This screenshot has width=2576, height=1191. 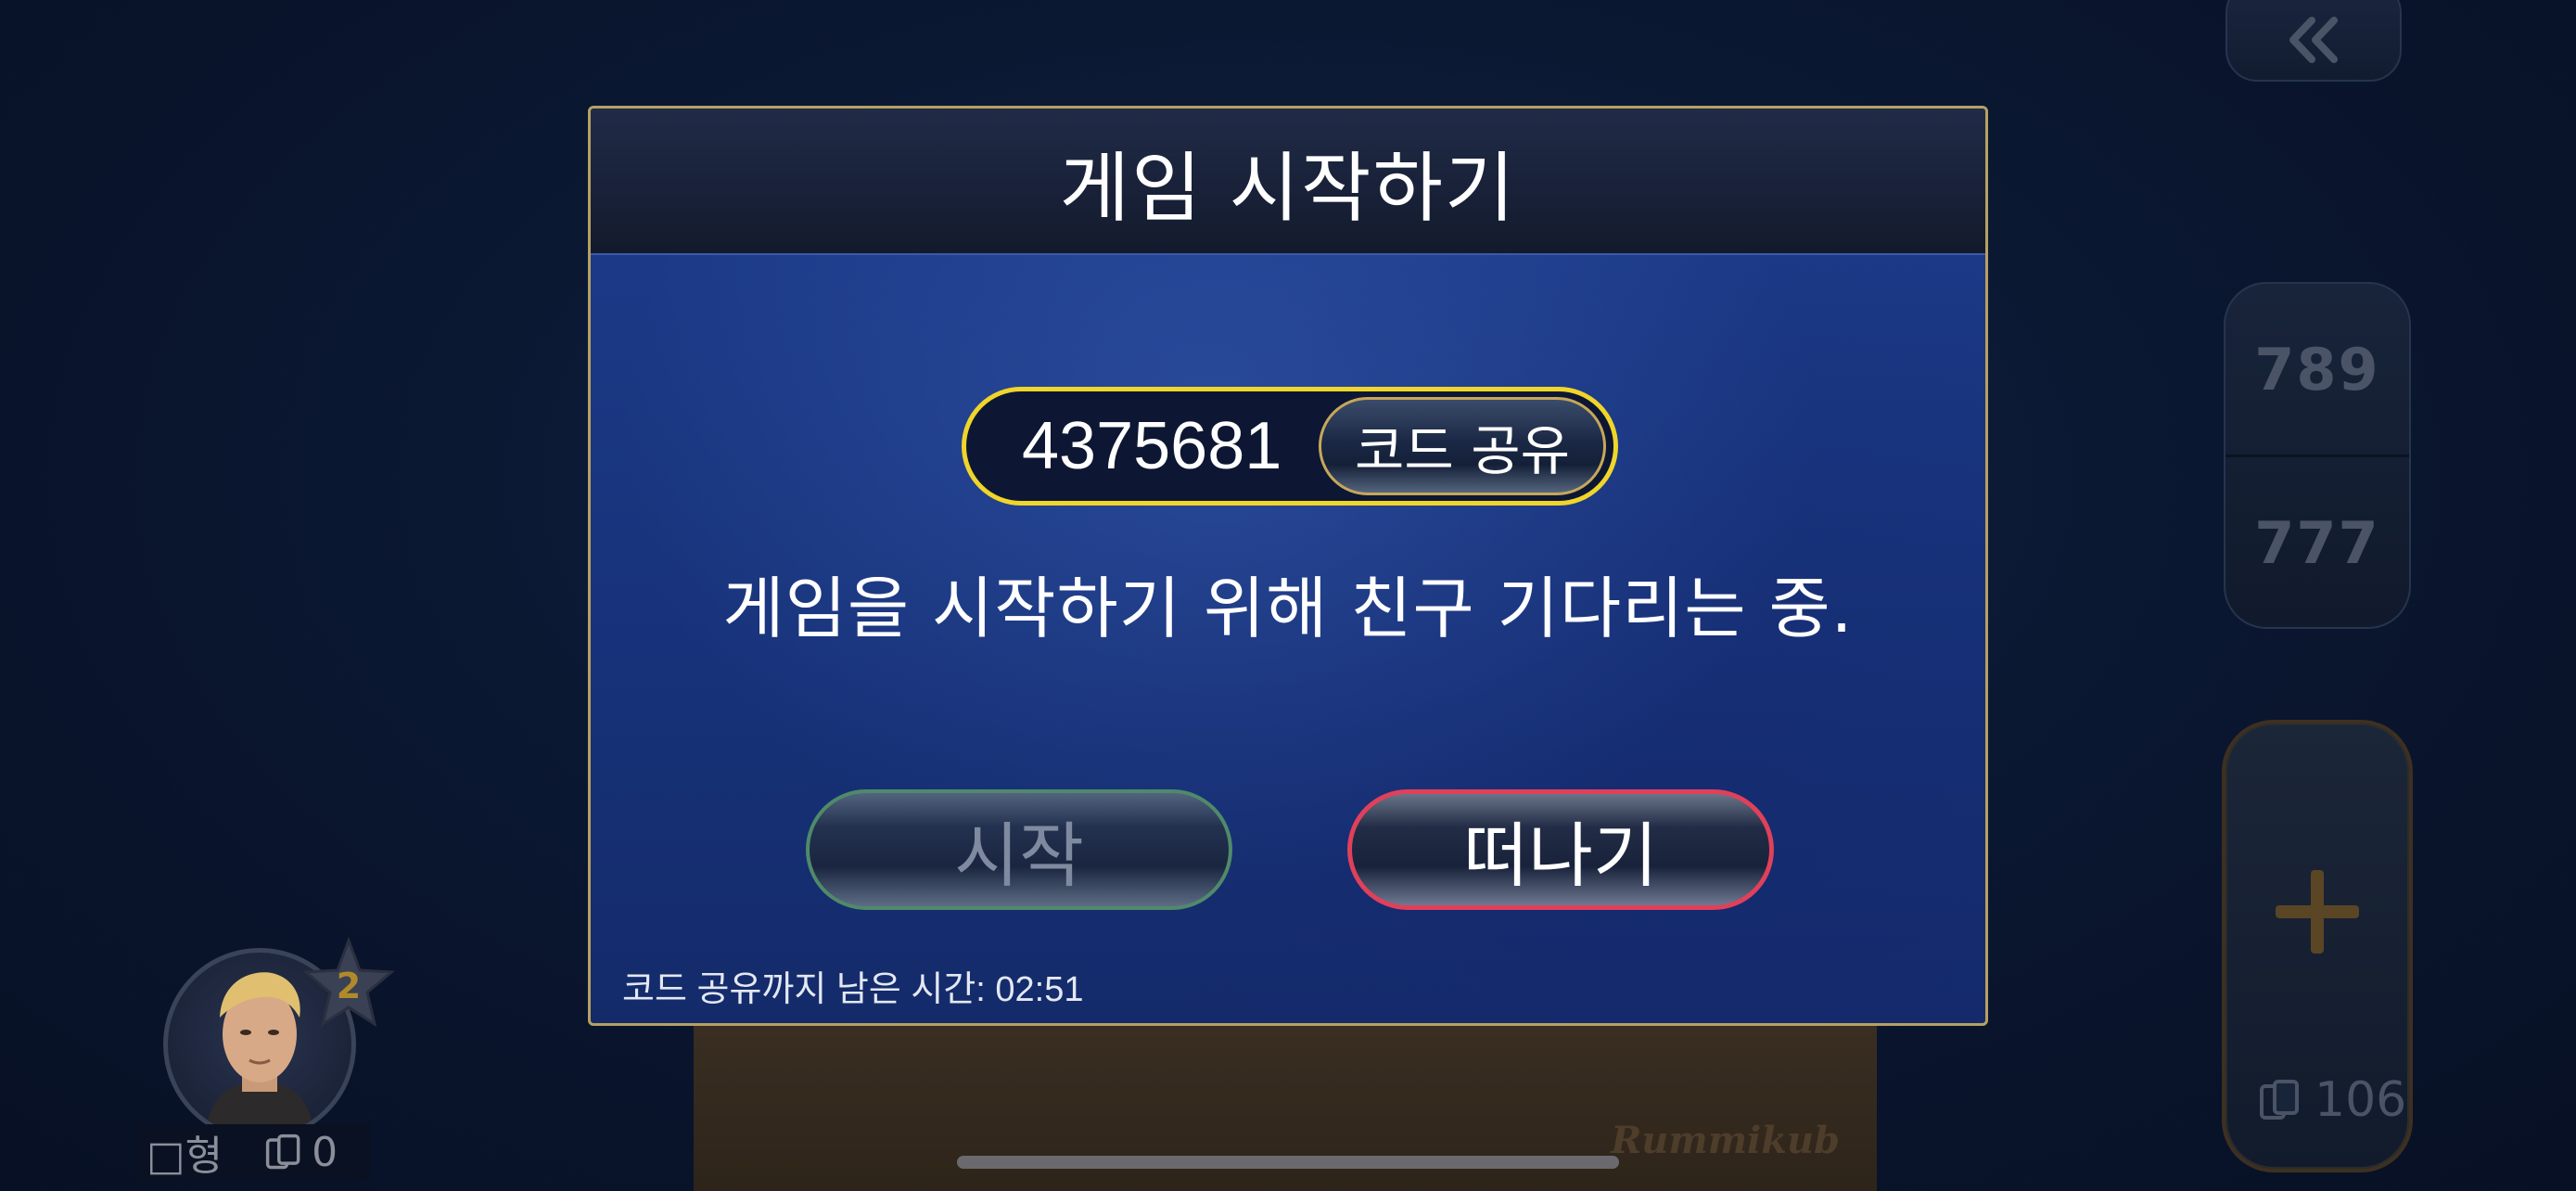 I want to click on sort-buttons: 789 777, so click(x=2317, y=455).